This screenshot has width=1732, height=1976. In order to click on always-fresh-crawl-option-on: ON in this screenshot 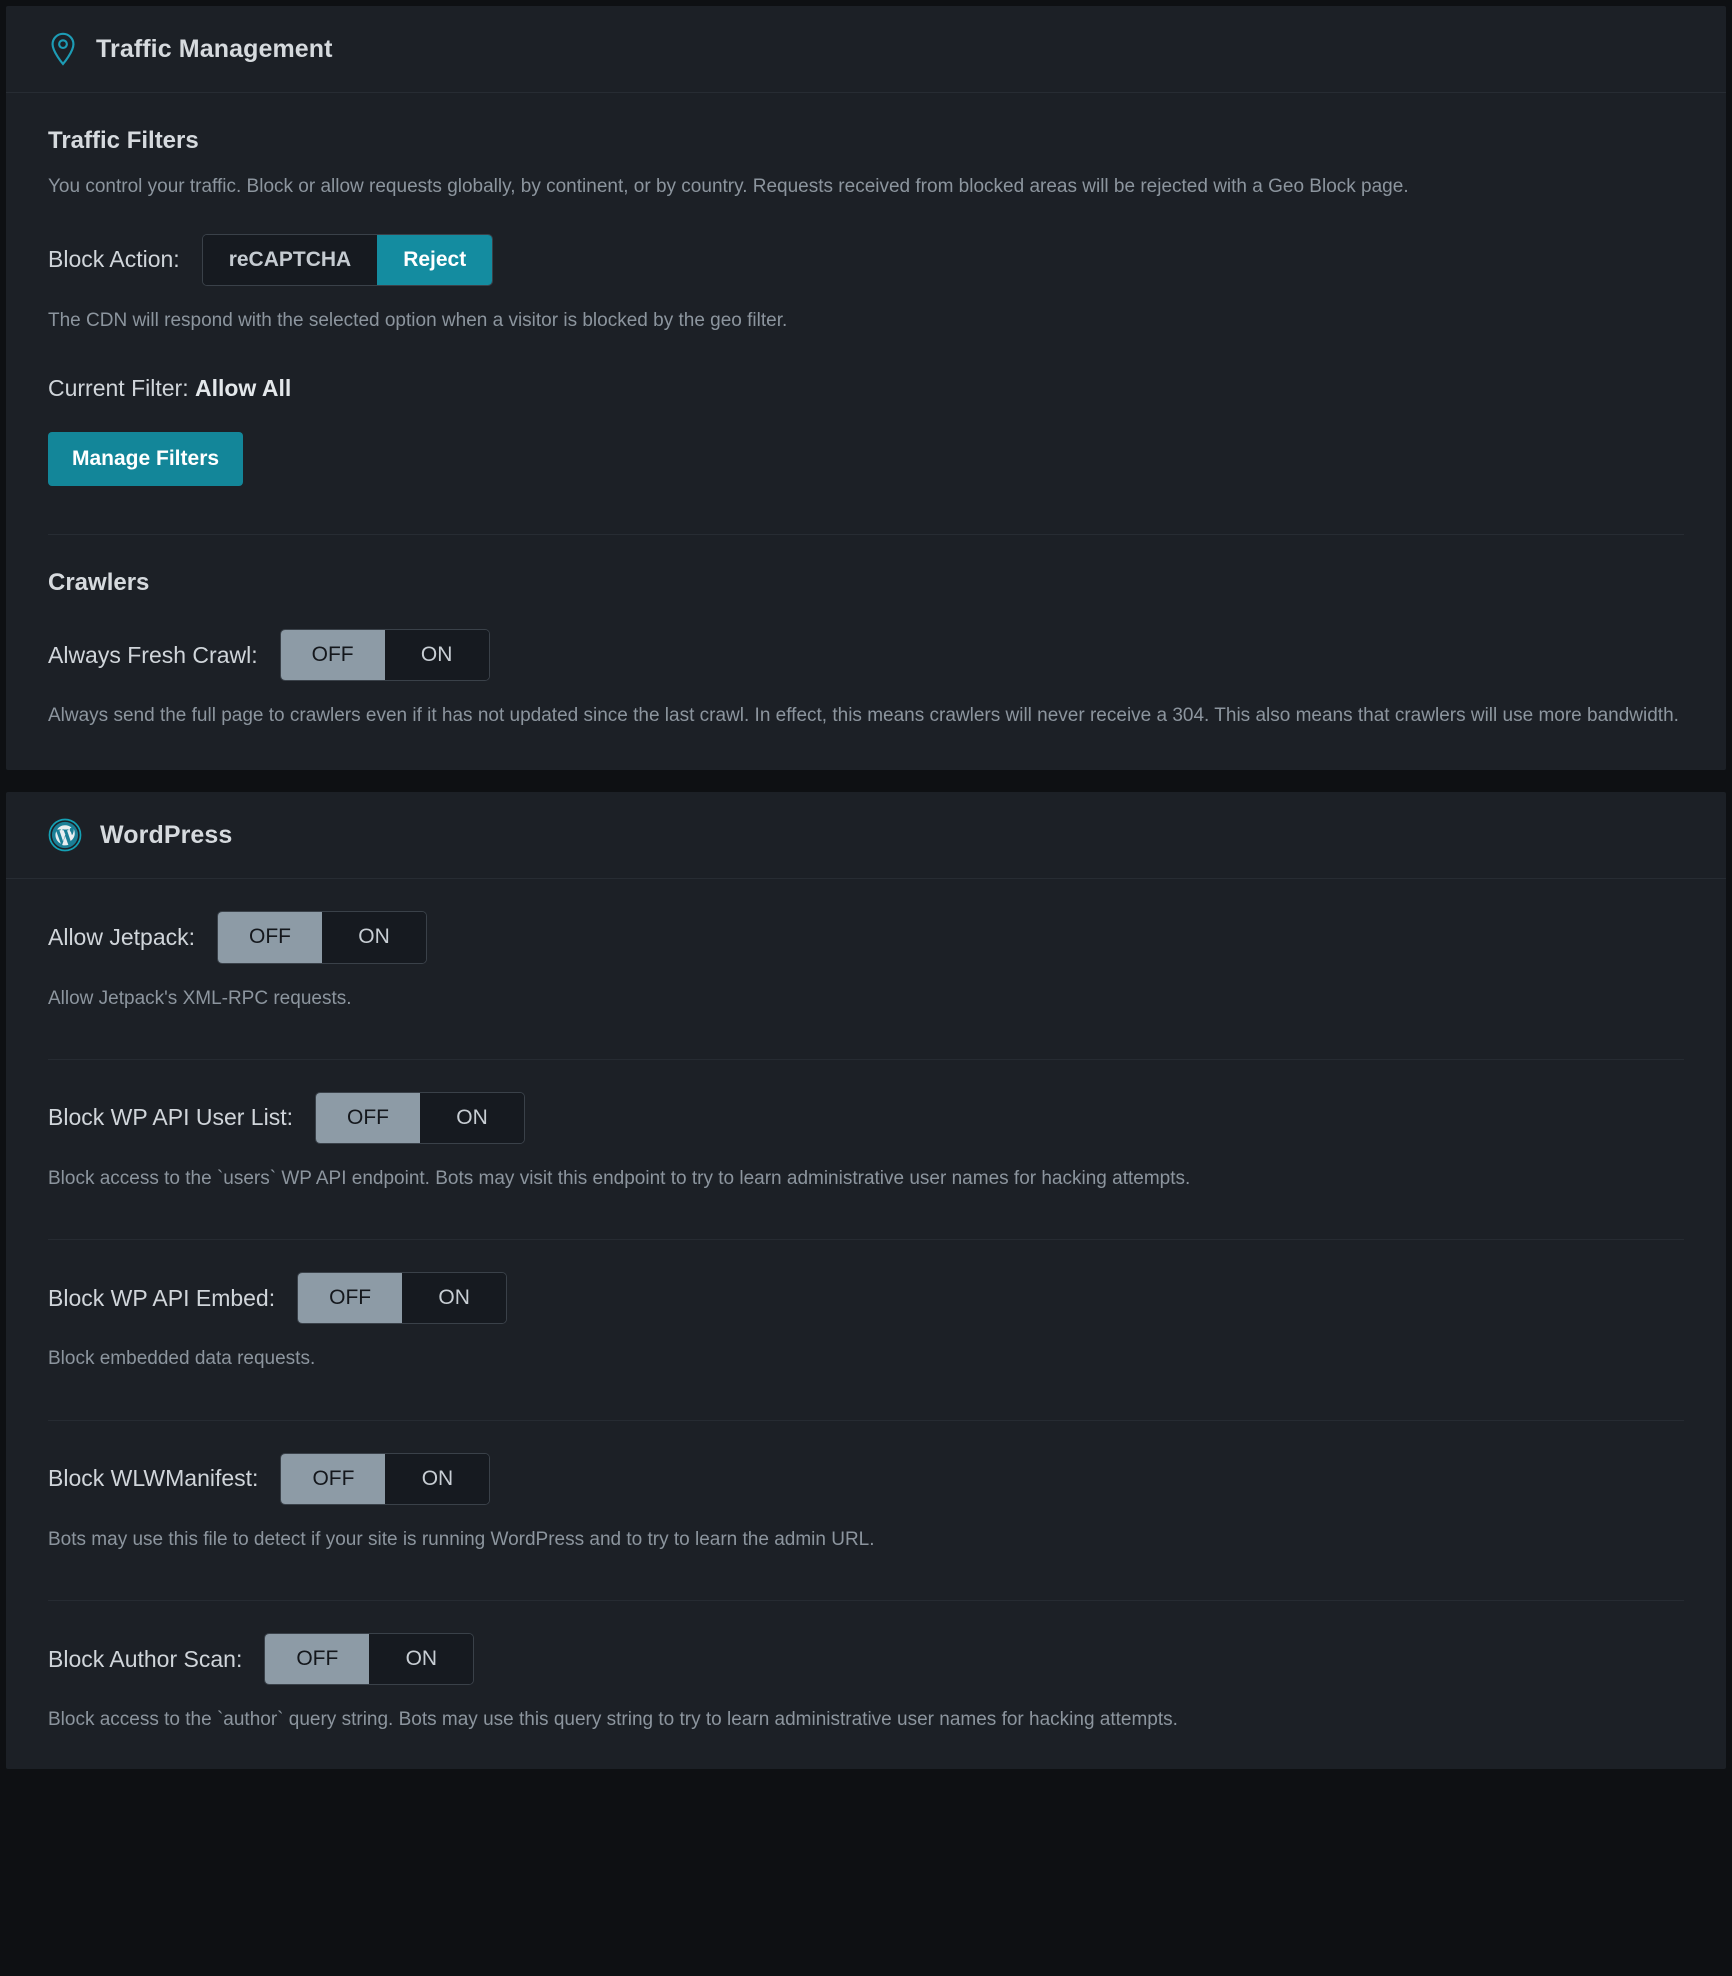, I will do `click(436, 655)`.